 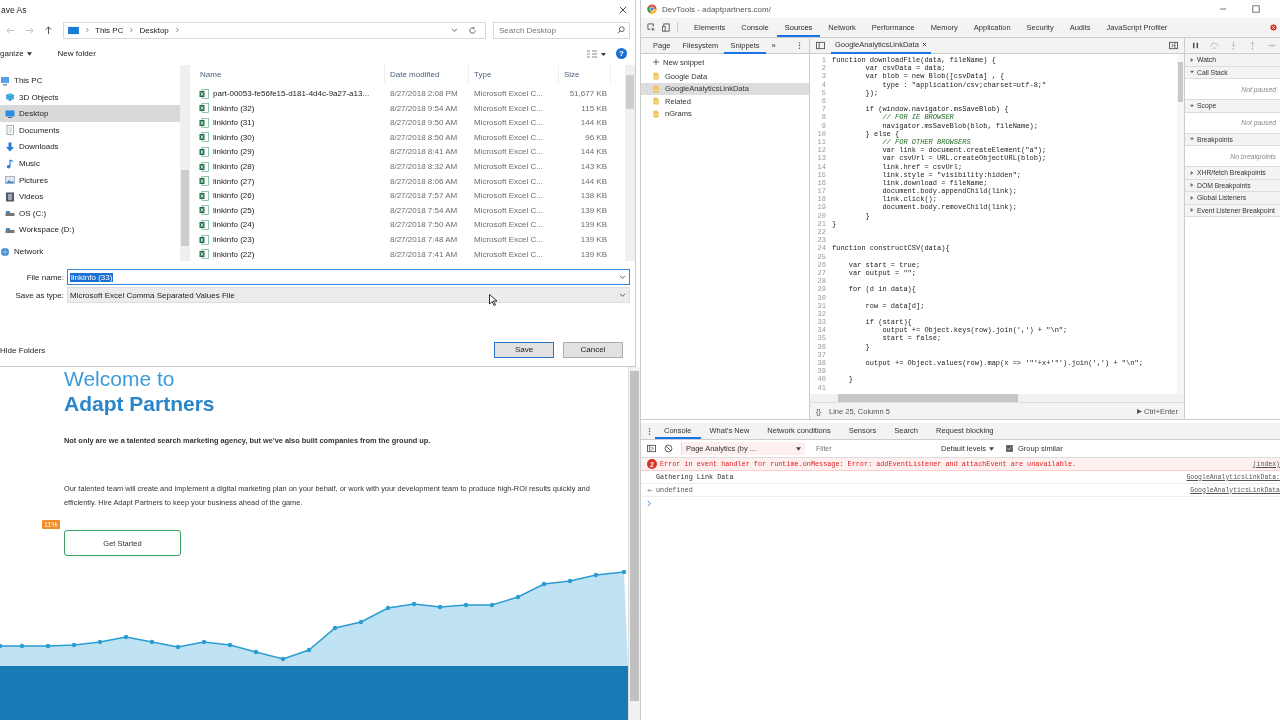 What do you see at coordinates (649, 503) in the screenshot?
I see `prompt-icon` at bounding box center [649, 503].